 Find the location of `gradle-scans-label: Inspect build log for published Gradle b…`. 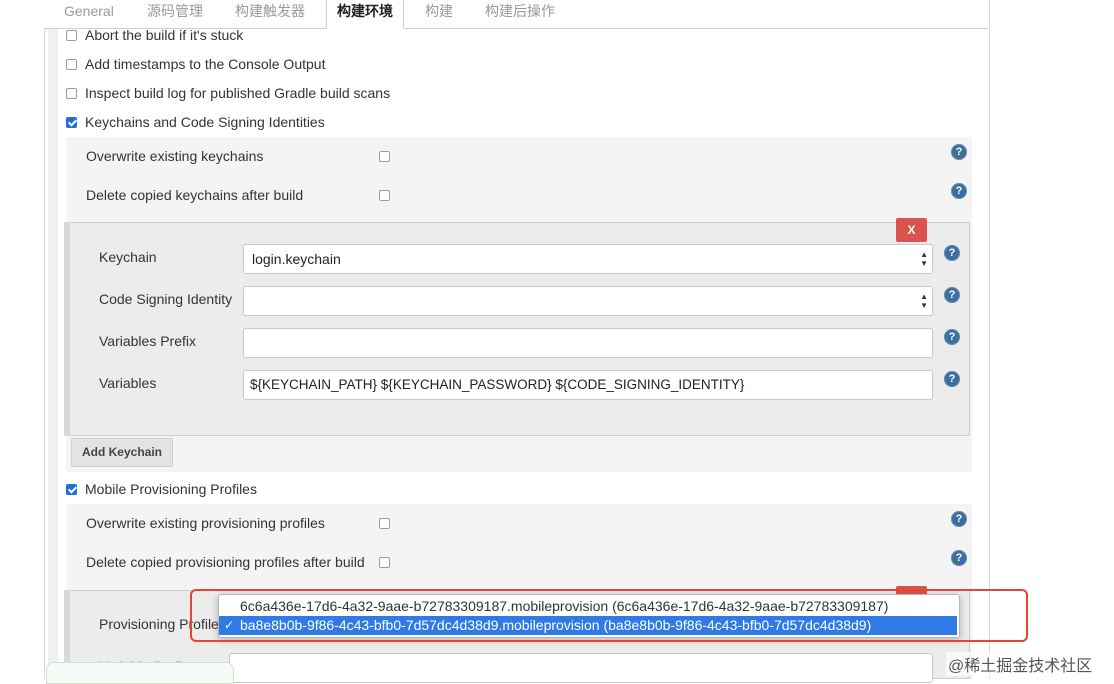

gradle-scans-label: Inspect build log for published Gradle b… is located at coordinates (238, 93).